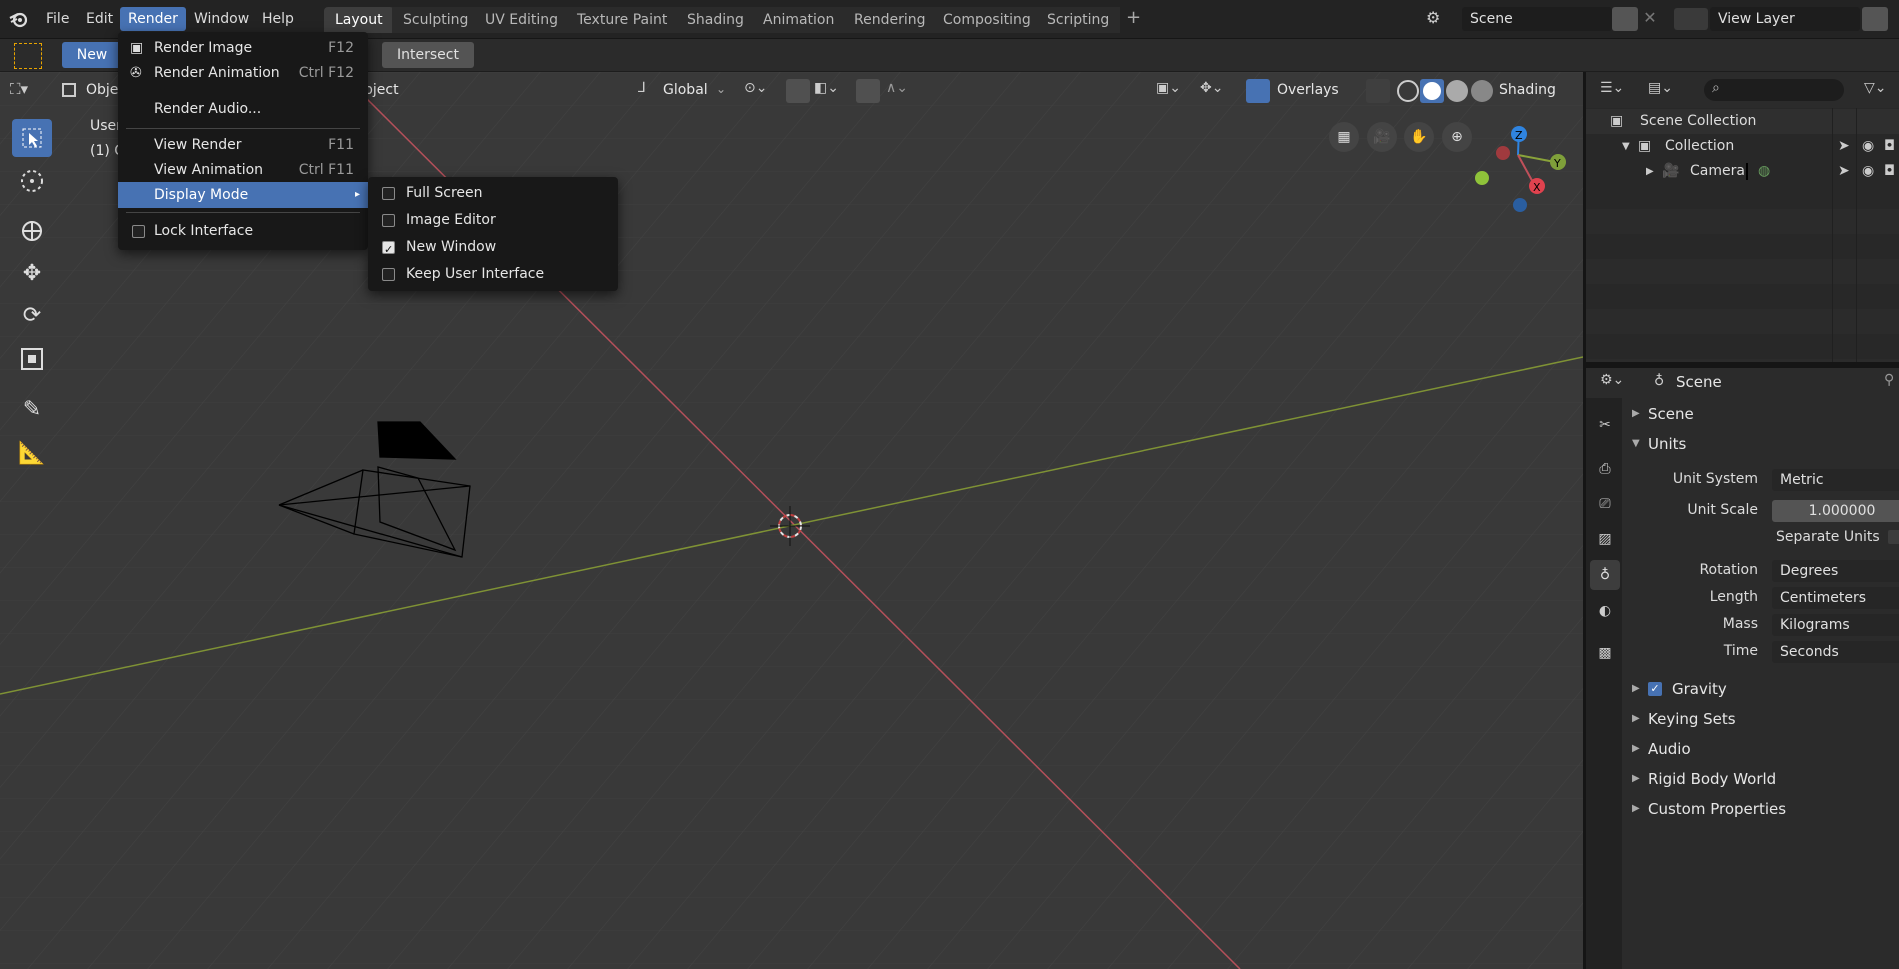 Image resolution: width=1899 pixels, height=969 pixels. Describe the element at coordinates (1258, 91) in the screenshot. I see `overlays-toggle-icon` at that location.